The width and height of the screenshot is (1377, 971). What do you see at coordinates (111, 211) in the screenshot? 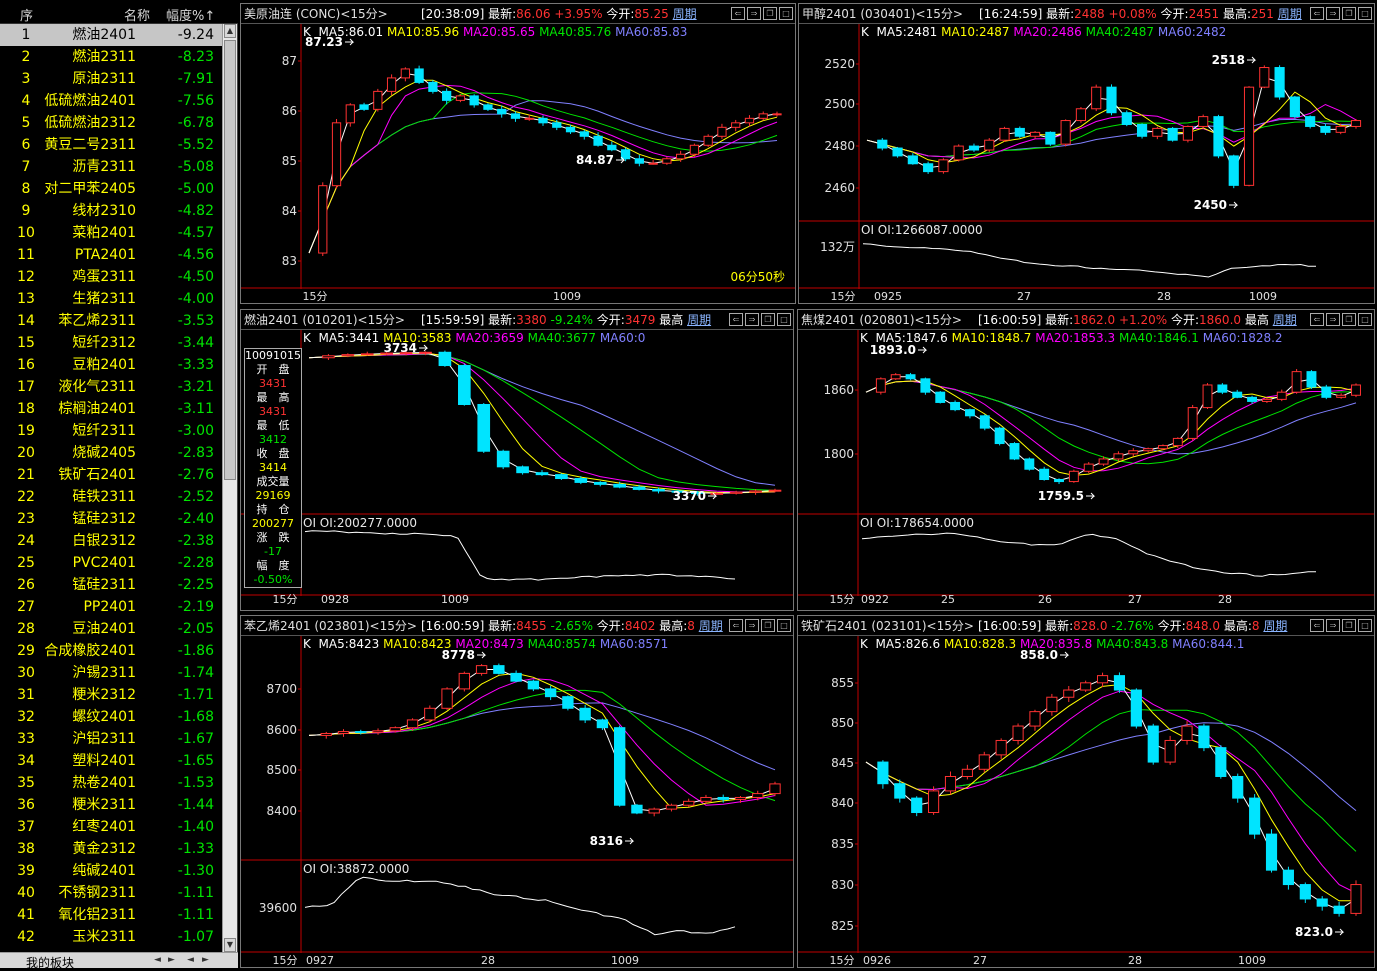
I see `list-item: 9 线材2310 -4.82` at bounding box center [111, 211].